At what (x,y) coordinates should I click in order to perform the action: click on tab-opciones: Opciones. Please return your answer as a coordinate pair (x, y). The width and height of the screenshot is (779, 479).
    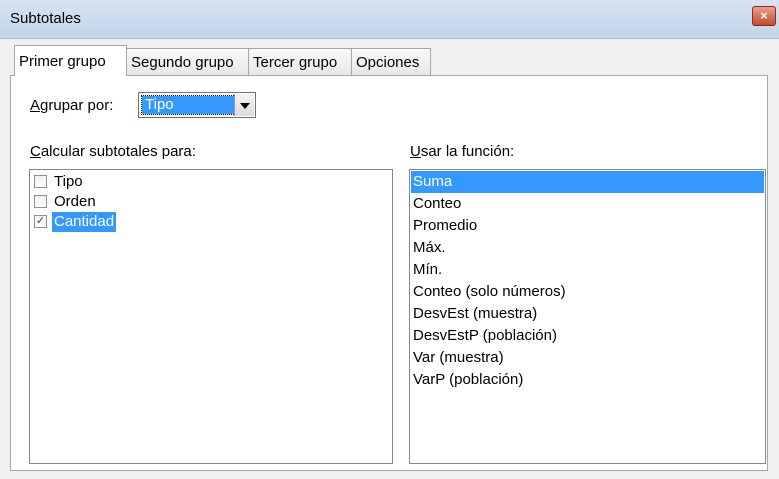
    Looking at the image, I should click on (391, 61).